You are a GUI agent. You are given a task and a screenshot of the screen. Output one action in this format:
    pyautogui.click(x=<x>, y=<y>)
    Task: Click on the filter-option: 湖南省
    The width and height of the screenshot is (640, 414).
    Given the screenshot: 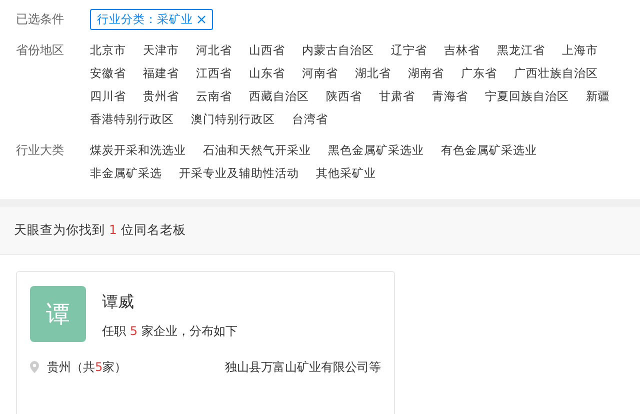 What is the action you would take?
    pyautogui.click(x=426, y=73)
    